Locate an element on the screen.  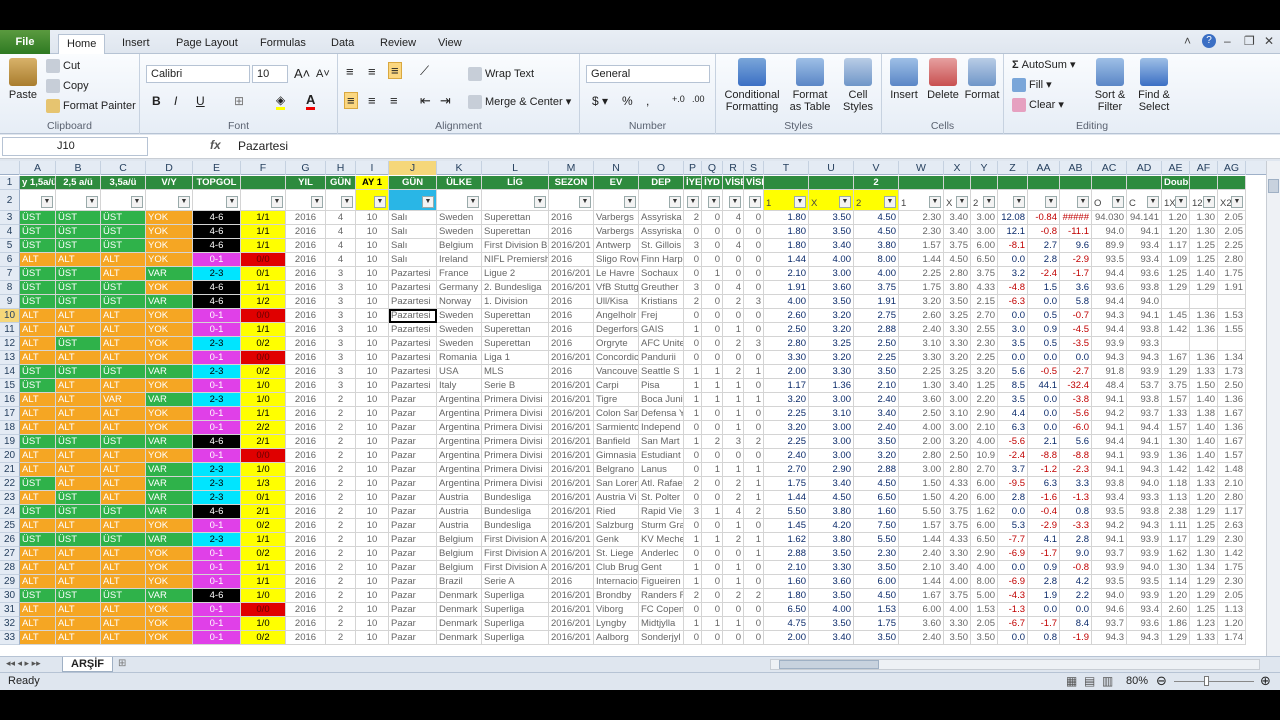
cell: 1.30 is located at coordinates (921, 386).